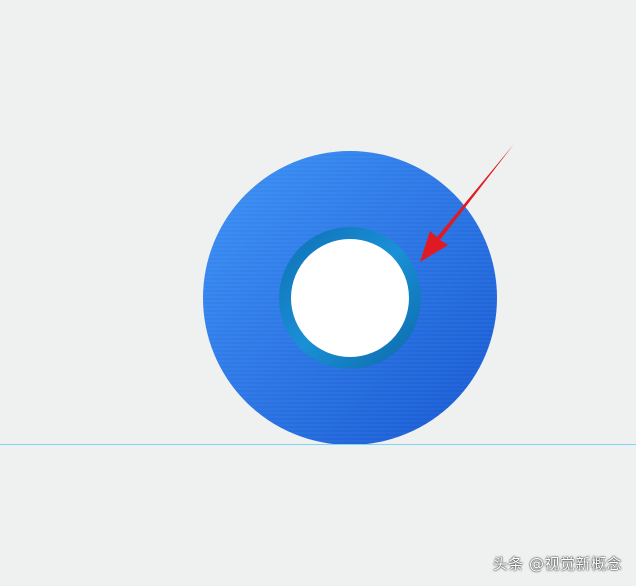 The width and height of the screenshot is (636, 586). Describe the element at coordinates (557, 564) in the screenshot. I see `watermark-text: 头条 @视觉新概念` at that location.